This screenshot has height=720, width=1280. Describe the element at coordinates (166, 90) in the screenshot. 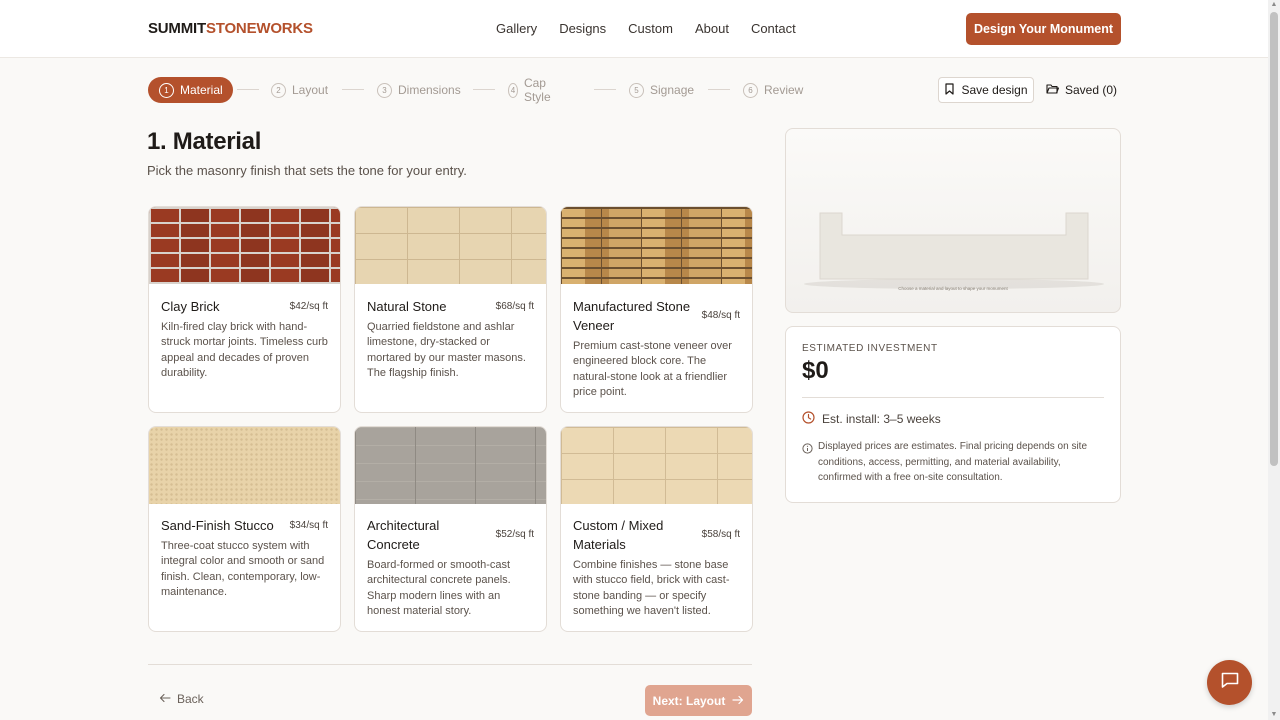

I see `step-number: 1` at that location.